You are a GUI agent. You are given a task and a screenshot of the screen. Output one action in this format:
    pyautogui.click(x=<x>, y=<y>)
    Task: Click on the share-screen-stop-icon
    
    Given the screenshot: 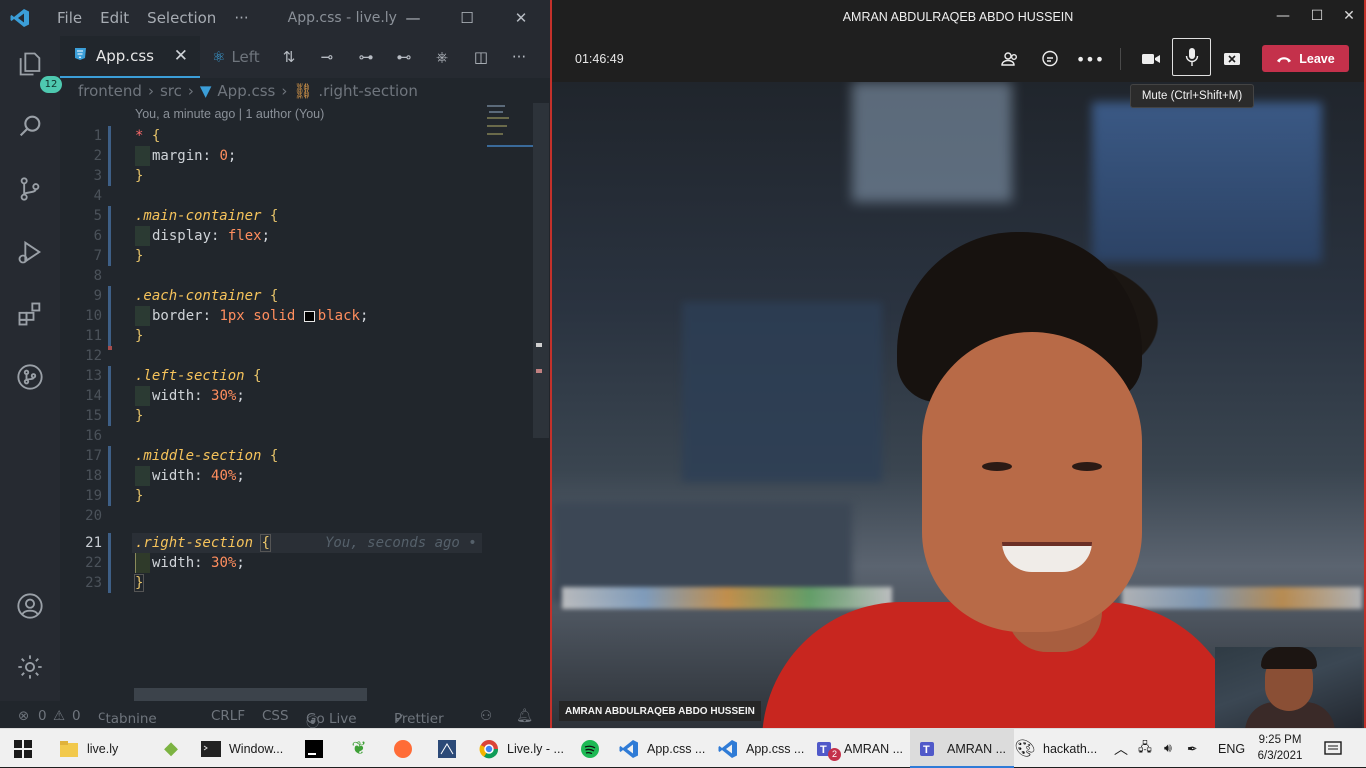 What is the action you would take?
    pyautogui.click(x=1232, y=59)
    